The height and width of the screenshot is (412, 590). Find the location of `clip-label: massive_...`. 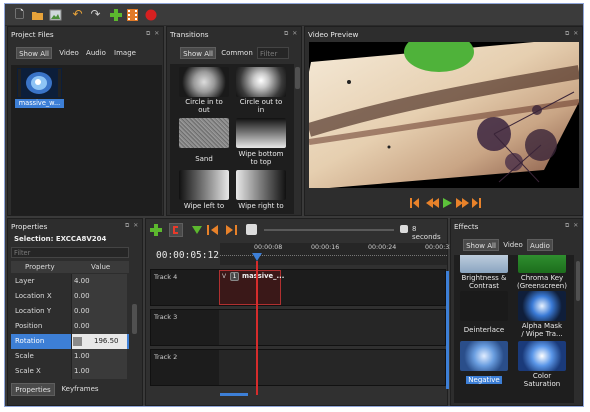

clip-label: massive_... is located at coordinates (263, 276).